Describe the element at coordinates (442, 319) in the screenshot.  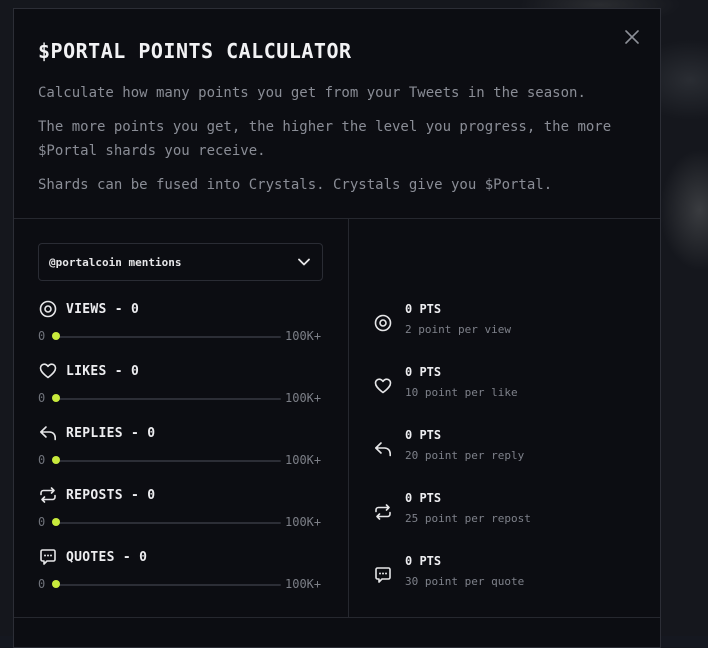
I see `points-views: 0 PTS 2 point per view` at that location.